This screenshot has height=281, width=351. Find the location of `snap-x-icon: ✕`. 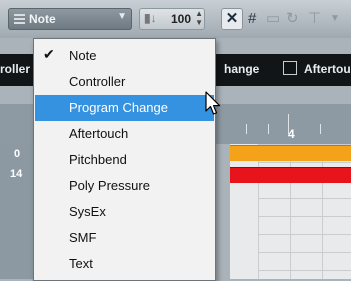

snap-x-icon: ✕ is located at coordinates (232, 18).